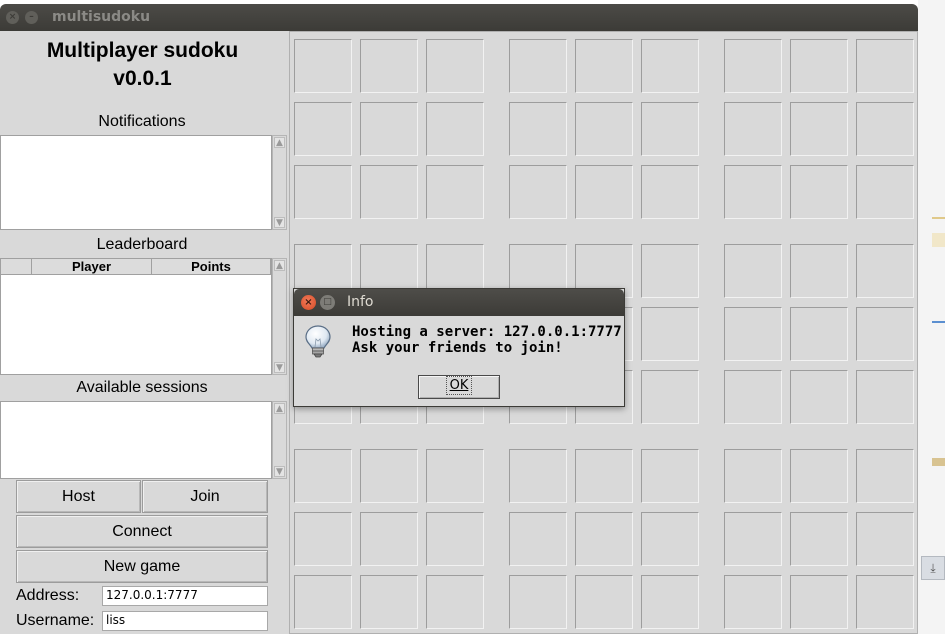  What do you see at coordinates (31, 17) in the screenshot?
I see `window-minimize-button: –` at bounding box center [31, 17].